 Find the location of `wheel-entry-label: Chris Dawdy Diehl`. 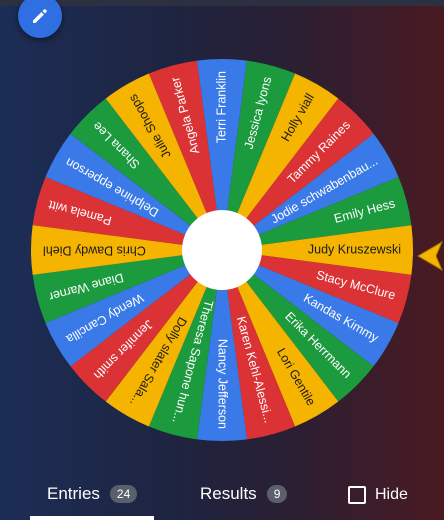

wheel-entry-label: Chris Dawdy Diehl is located at coordinates (94, 251).